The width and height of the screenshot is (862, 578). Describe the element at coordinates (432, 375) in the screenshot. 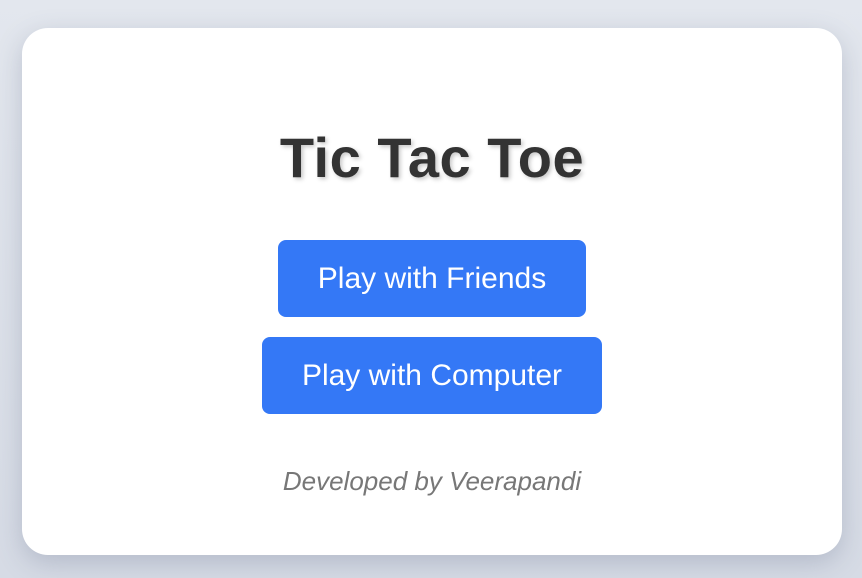

I see `play-with-computer-button: Play with Computer` at that location.